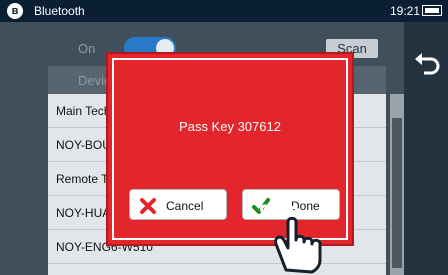 This screenshot has width=448, height=275. What do you see at coordinates (230, 126) in the screenshot?
I see `passkey-message: Pass Key 307612` at bounding box center [230, 126].